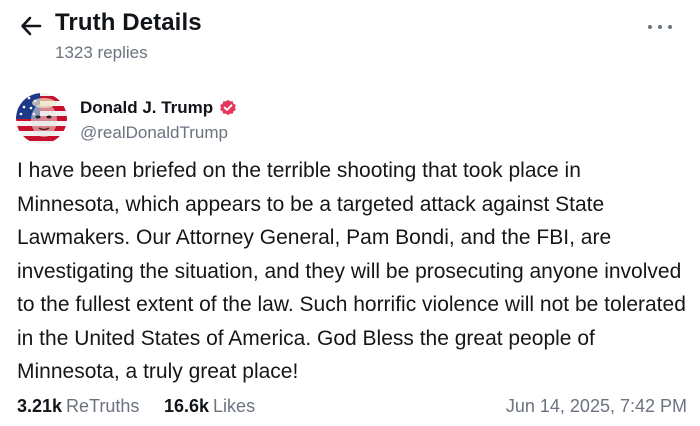 This screenshot has height=426, width=700. Describe the element at coordinates (146, 108) in the screenshot. I see `author-name: Donald J. Trump` at that location.